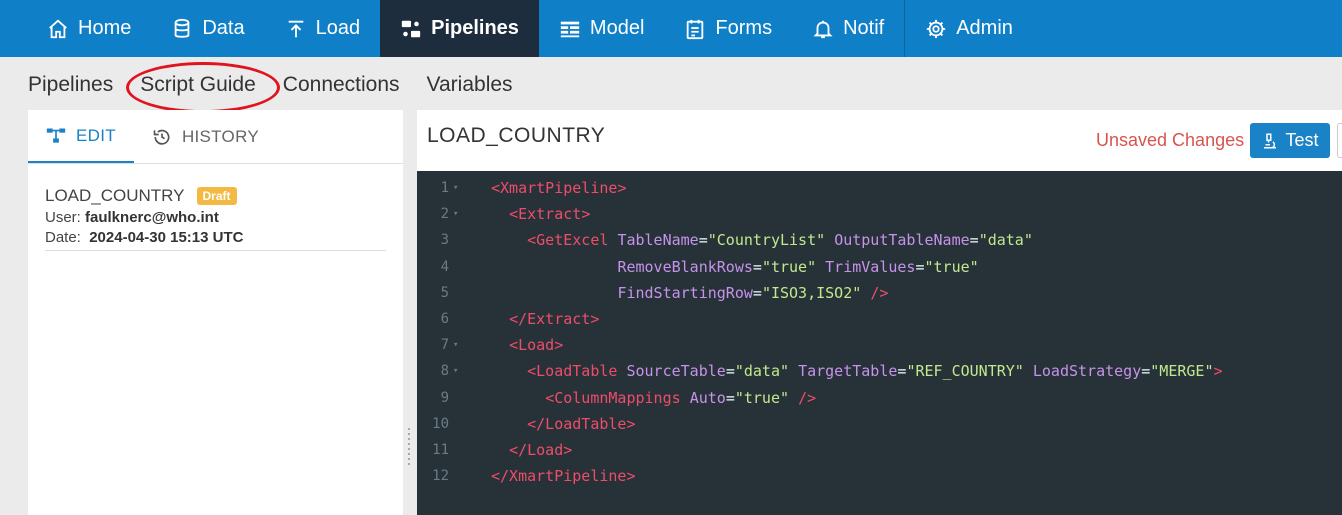 The height and width of the screenshot is (515, 1342). Describe the element at coordinates (1302, 140) in the screenshot. I see `test-button-label: Test` at that location.